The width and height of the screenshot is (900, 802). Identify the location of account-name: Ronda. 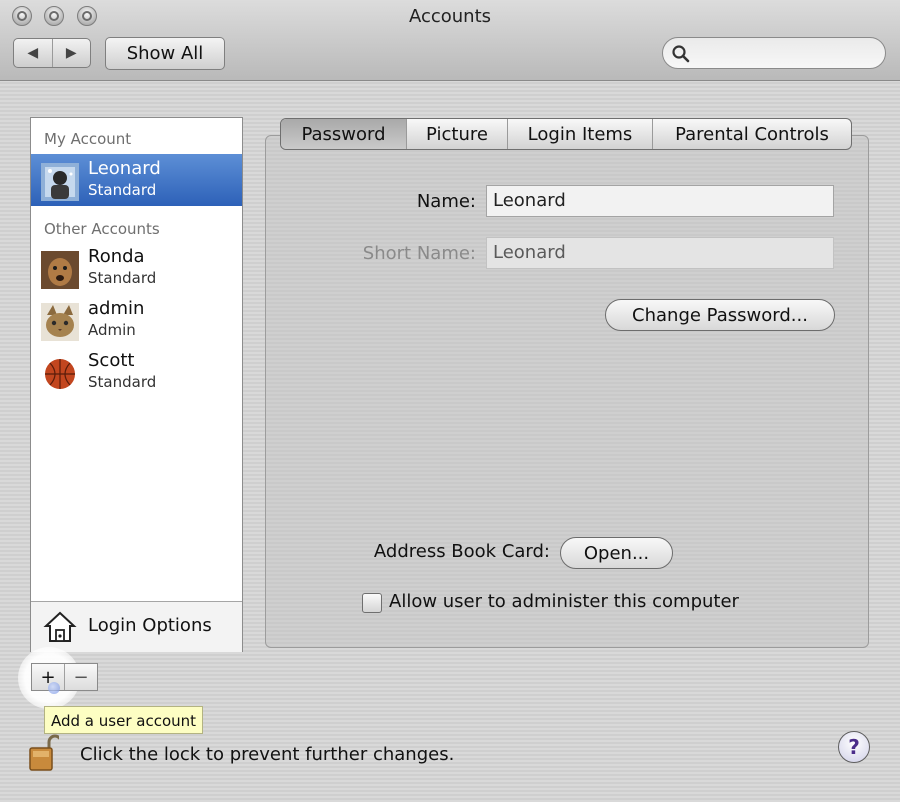
(116, 256).